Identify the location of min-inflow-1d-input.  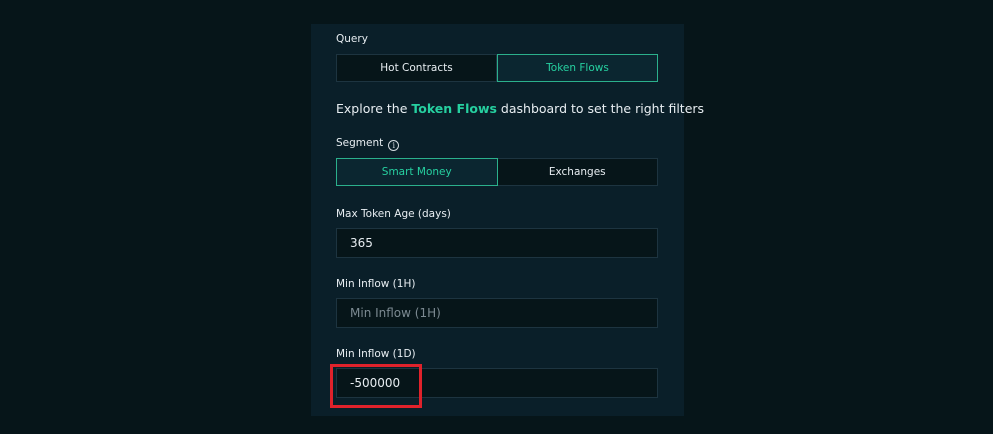
(497, 383).